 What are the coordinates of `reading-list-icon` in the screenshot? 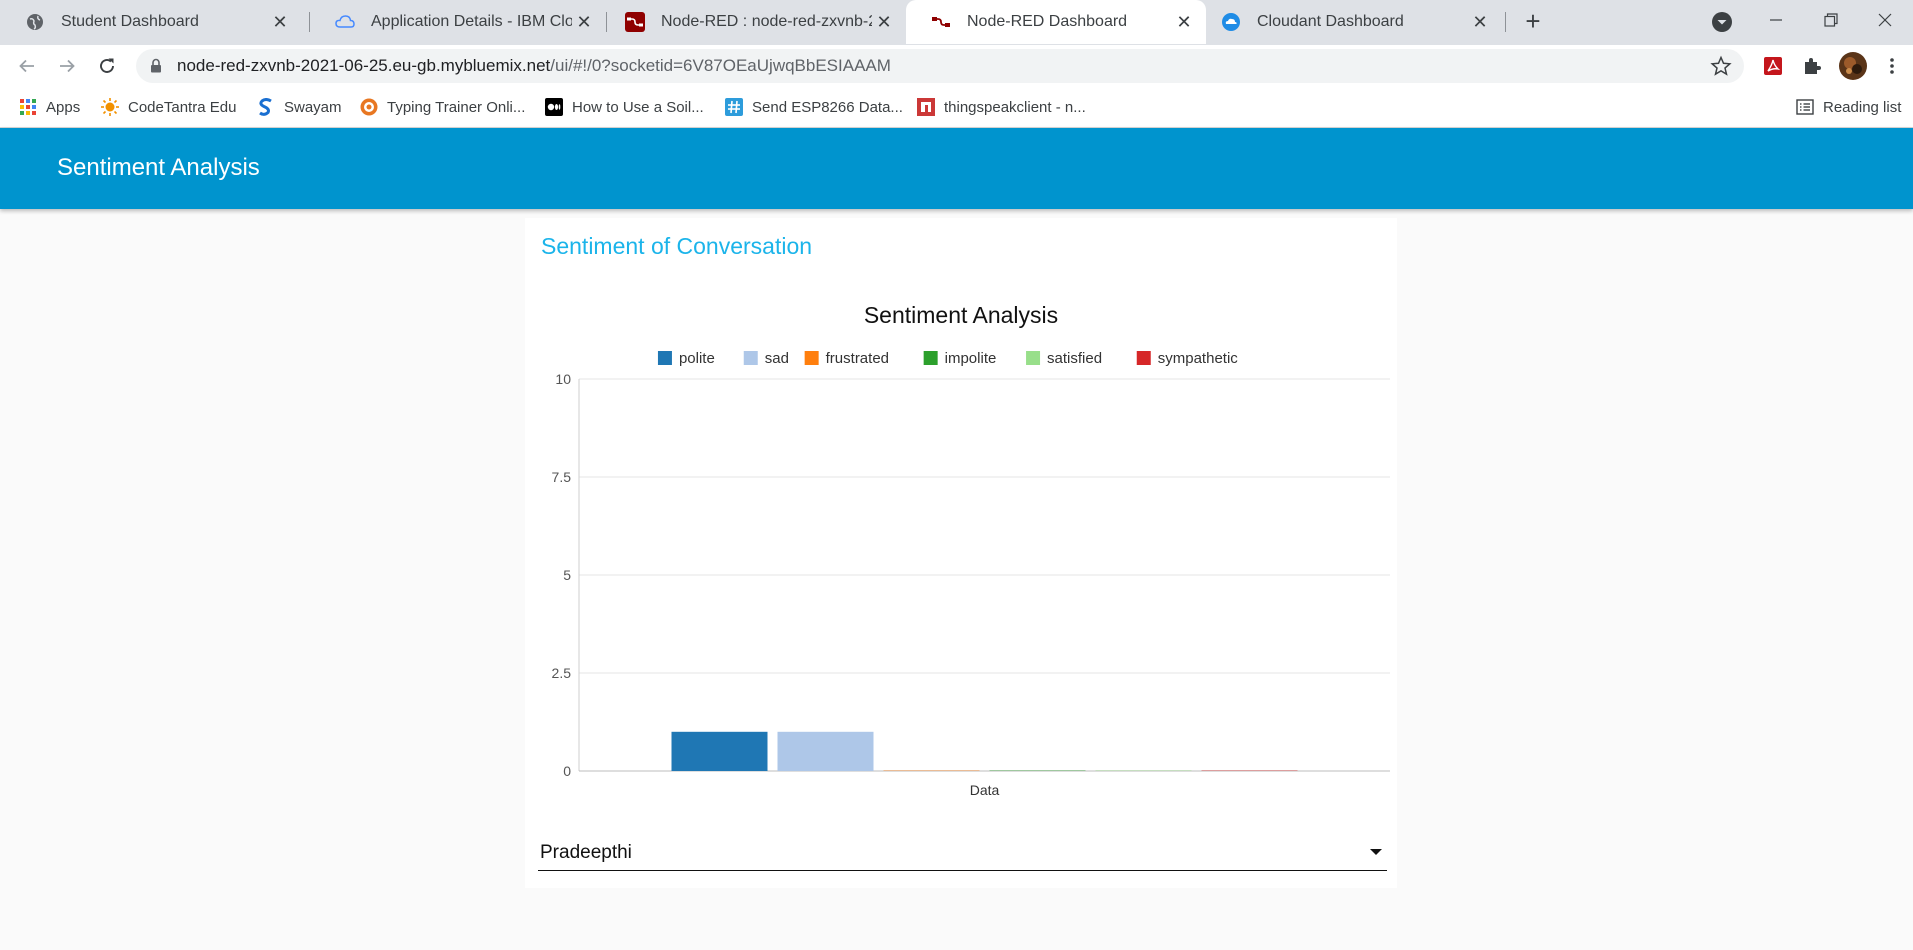 It's located at (1805, 107).